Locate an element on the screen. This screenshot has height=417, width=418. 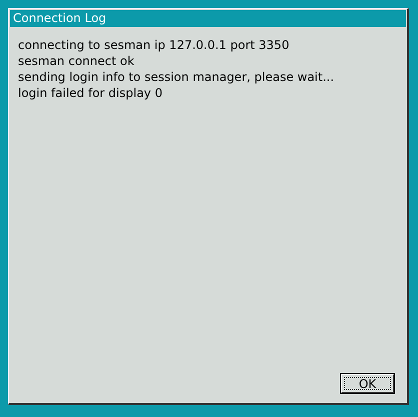
ok-button: OK is located at coordinates (367, 383).